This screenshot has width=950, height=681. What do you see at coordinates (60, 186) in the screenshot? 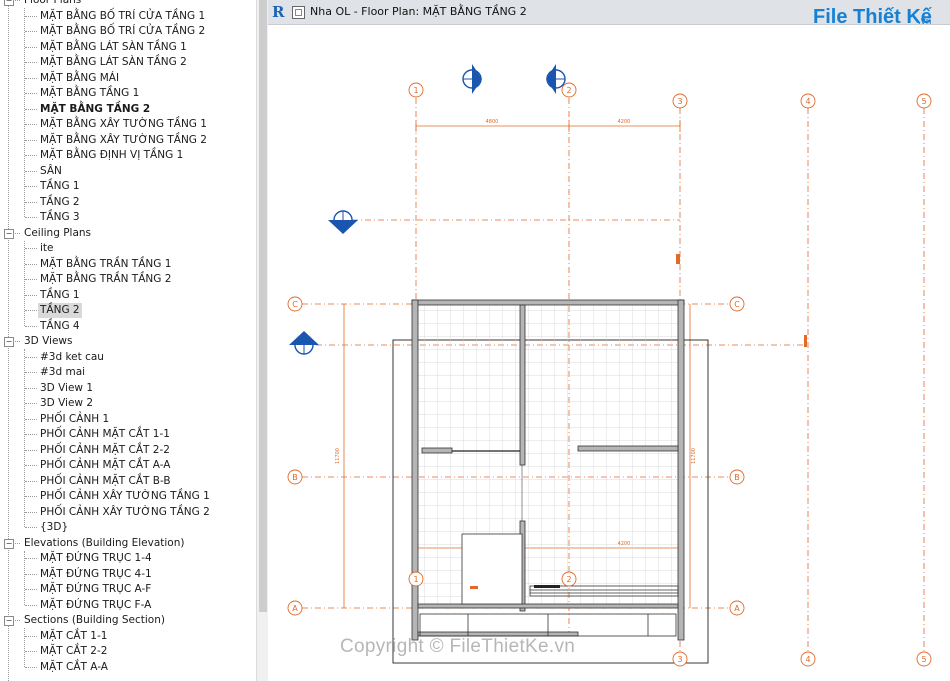
I see `view-item-label: TẦNG 1` at bounding box center [60, 186].